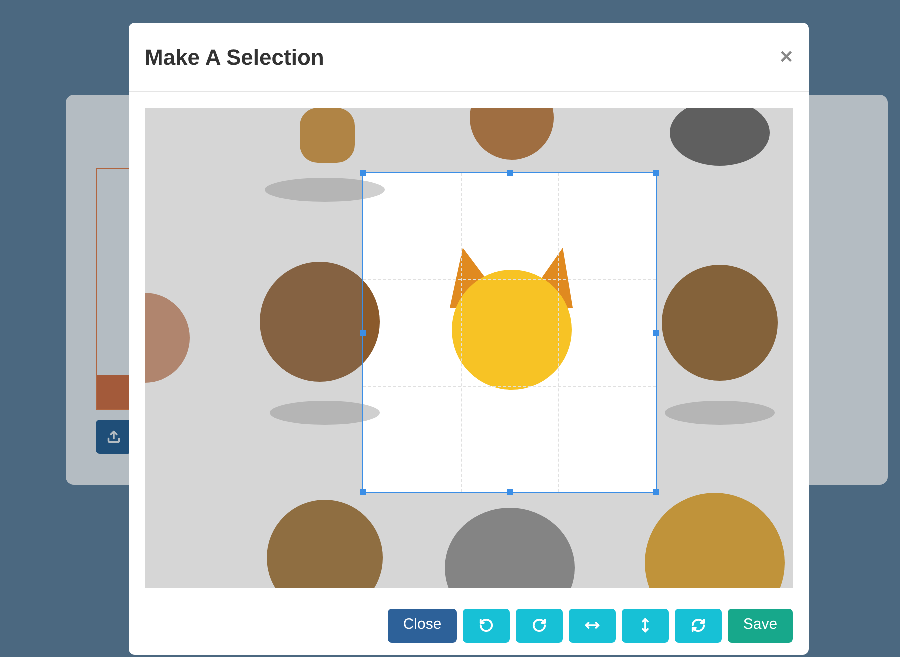 This screenshot has width=900, height=657. Describe the element at coordinates (422, 625) in the screenshot. I see `close-button: Close` at that location.